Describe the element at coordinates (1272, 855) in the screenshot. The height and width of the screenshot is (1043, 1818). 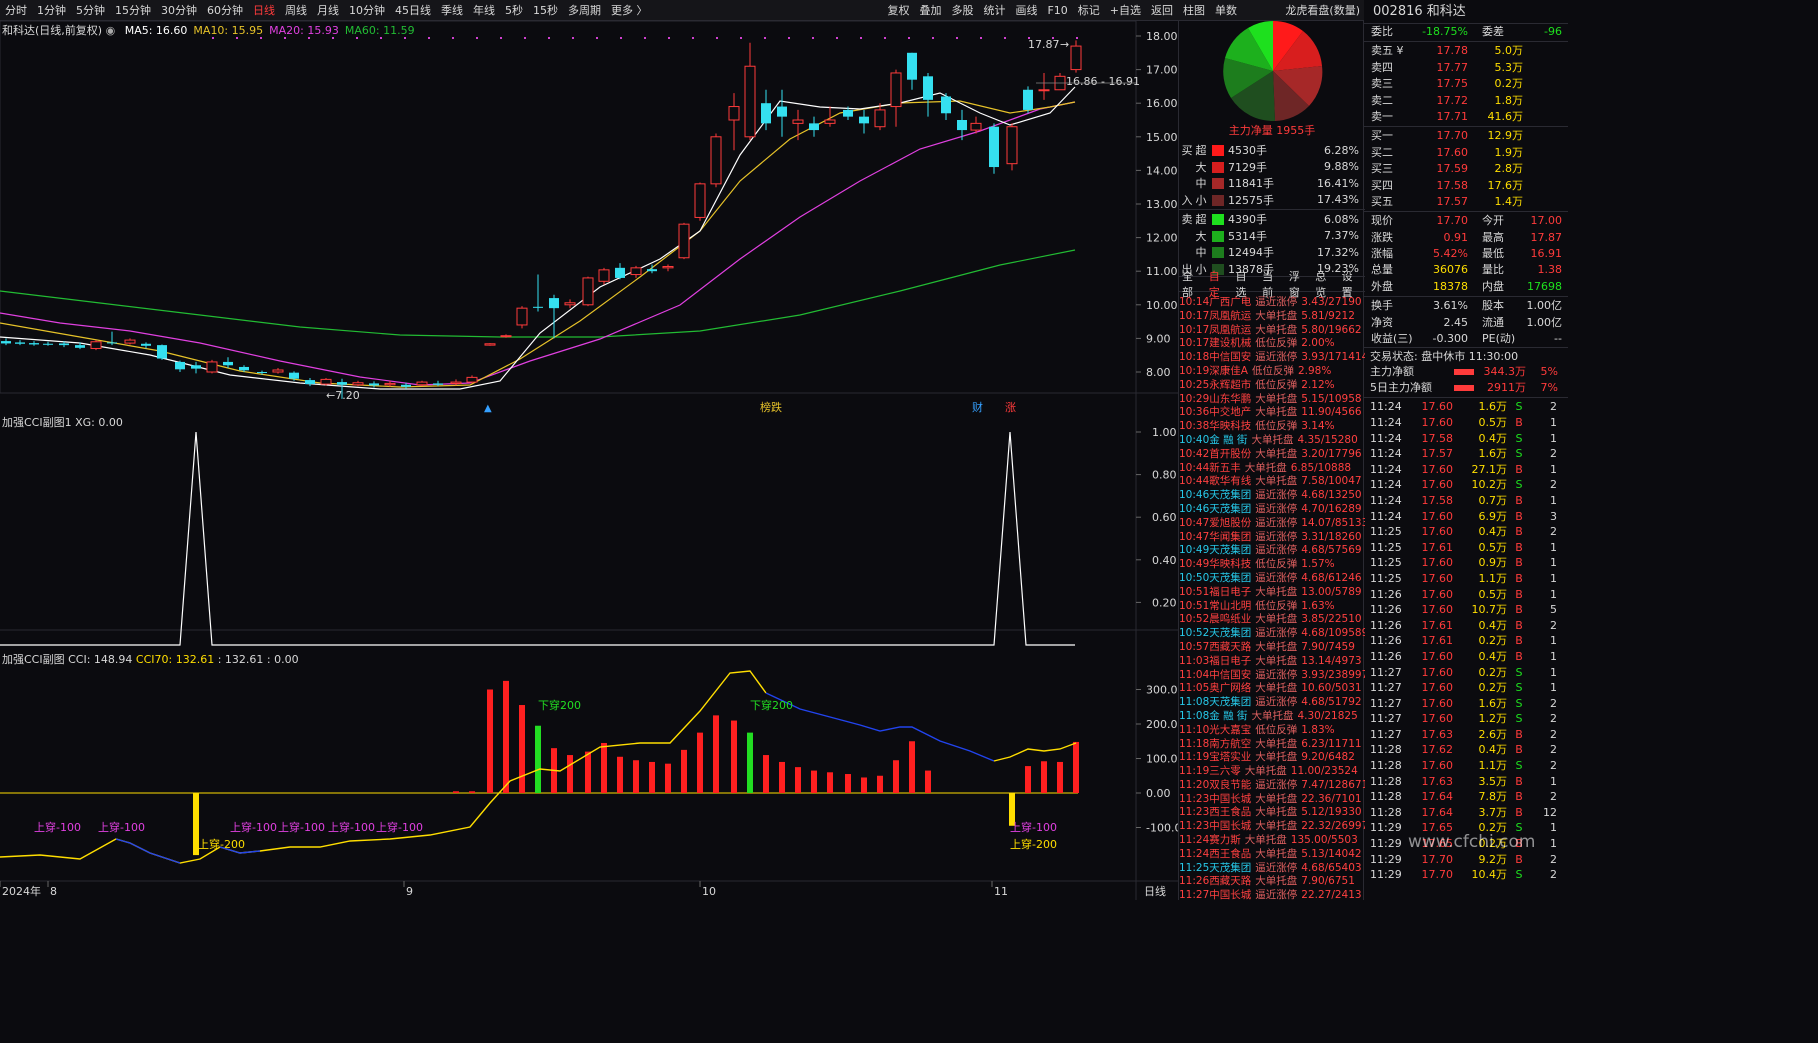
I see `alert-row: 11:24西王食品 大单托盘 5.13/14042` at that location.